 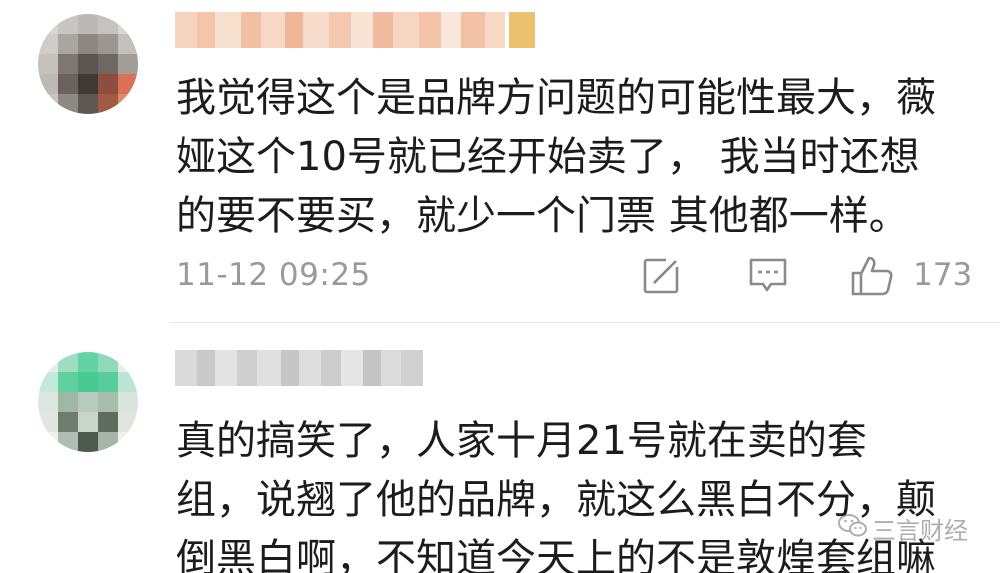 I want to click on comment-line: 组，说翘了他的品牌，就这么黑白不分，颠, so click(x=556, y=500).